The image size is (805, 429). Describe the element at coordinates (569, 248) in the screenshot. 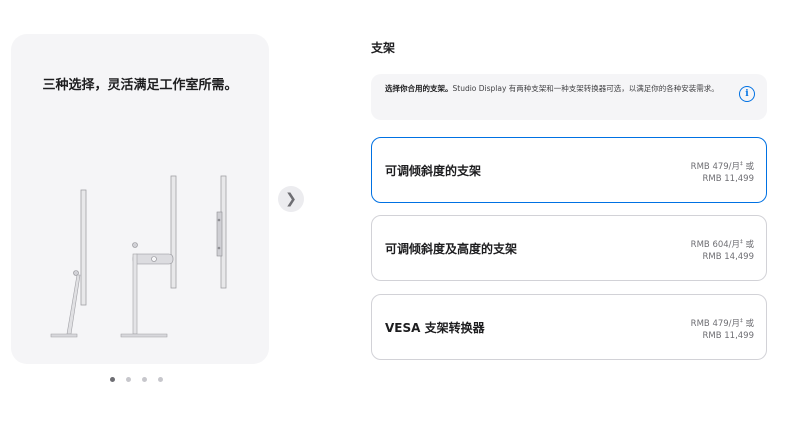

I see `option-tilt-height-stand: 可调倾斜度及高度的支架 RMB 604/月‡ 或 RMB 14,499` at that location.